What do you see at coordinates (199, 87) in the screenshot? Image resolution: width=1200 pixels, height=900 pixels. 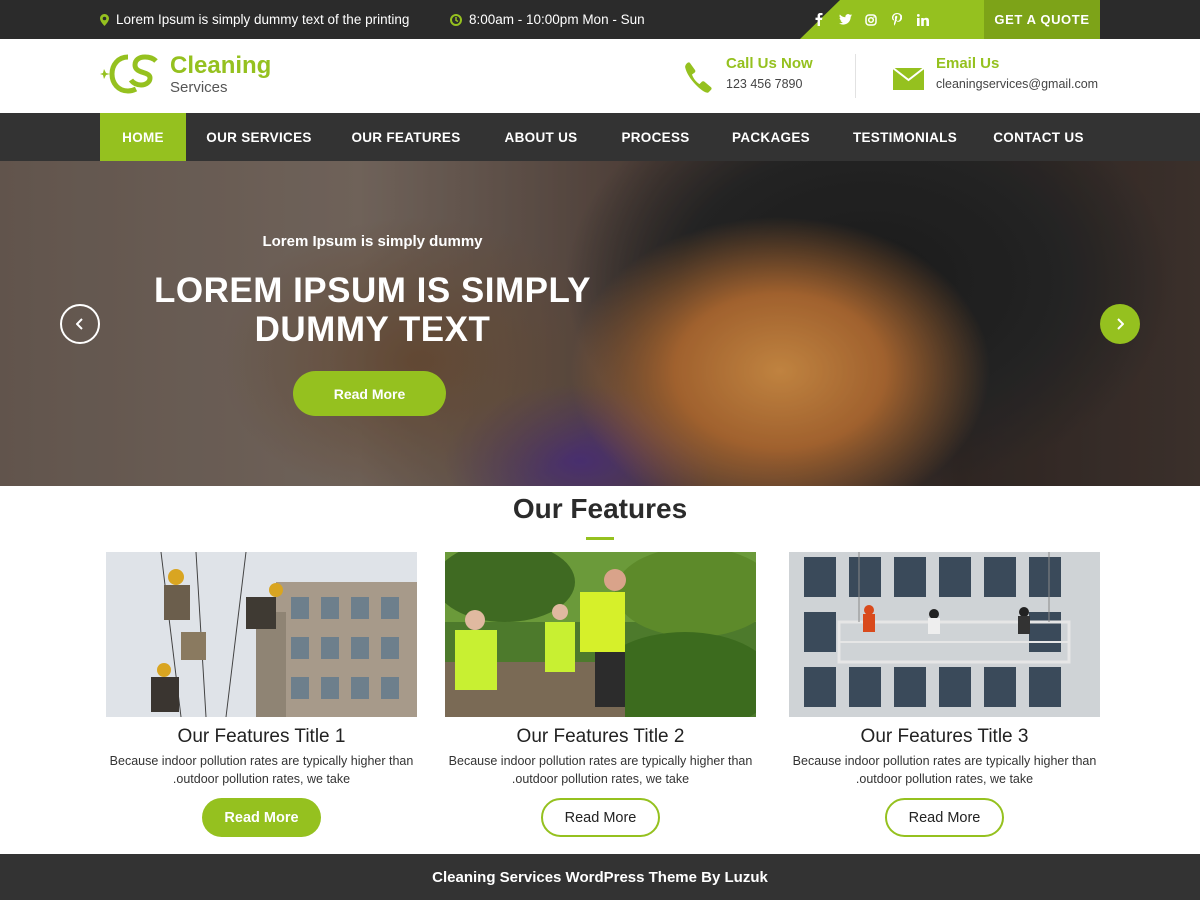 I see `logo-subtitle: Services` at bounding box center [199, 87].